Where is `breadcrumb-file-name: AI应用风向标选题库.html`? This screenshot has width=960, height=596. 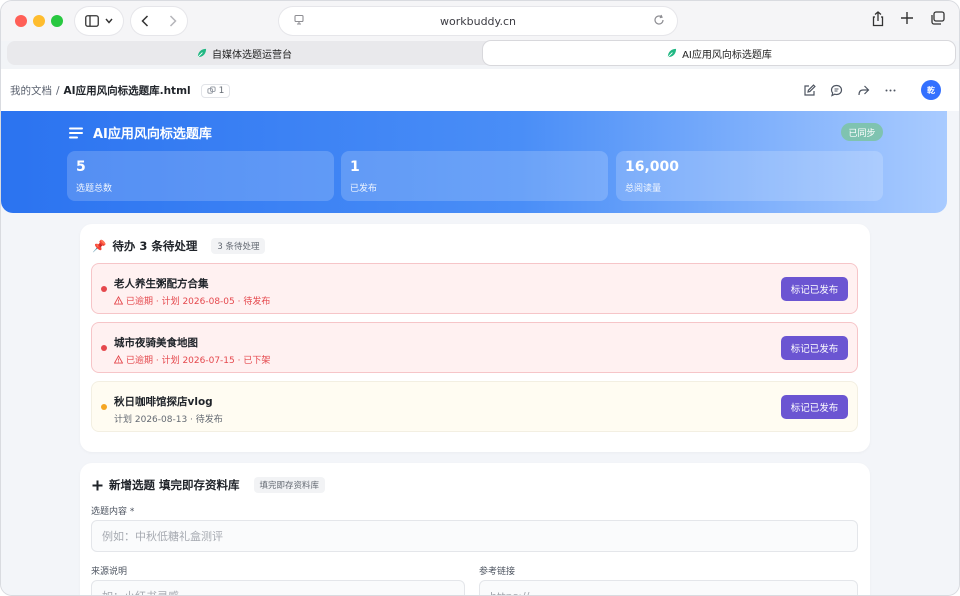
breadcrumb-file-name: AI应用风向标选题库.html is located at coordinates (127, 91).